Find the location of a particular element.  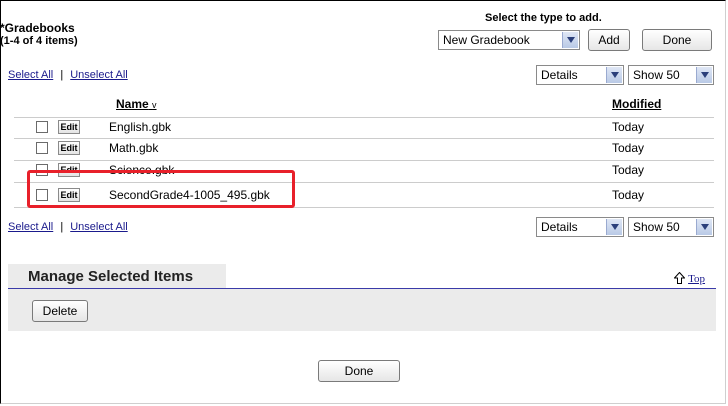

view-select-top: Details is located at coordinates (580, 75).